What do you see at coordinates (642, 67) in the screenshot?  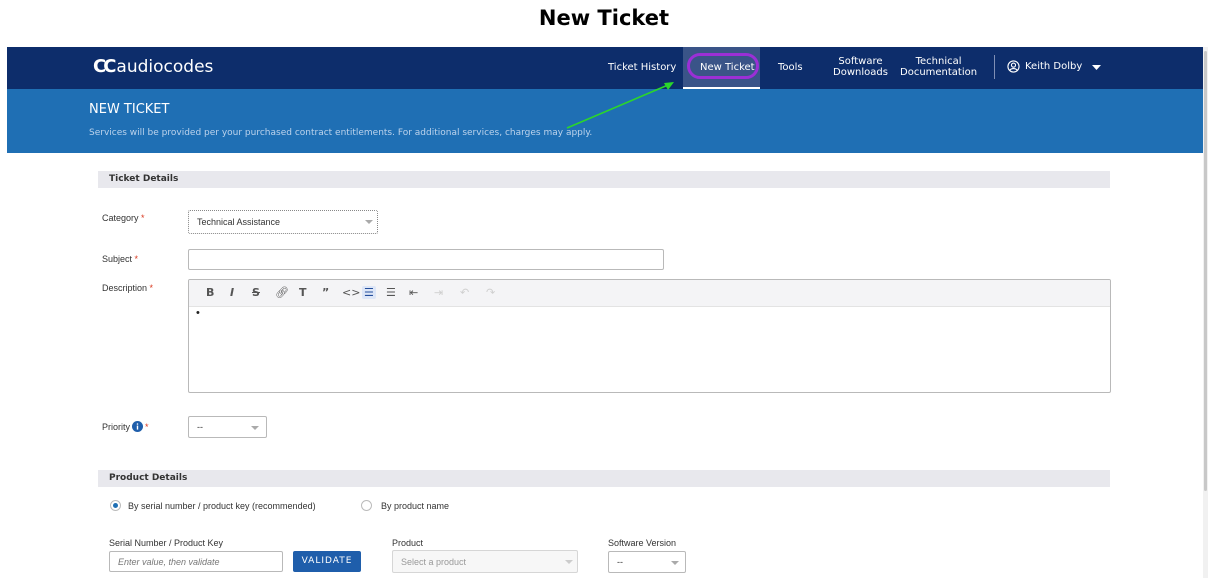 I see `nav-ticket-history: Ticket History` at bounding box center [642, 67].